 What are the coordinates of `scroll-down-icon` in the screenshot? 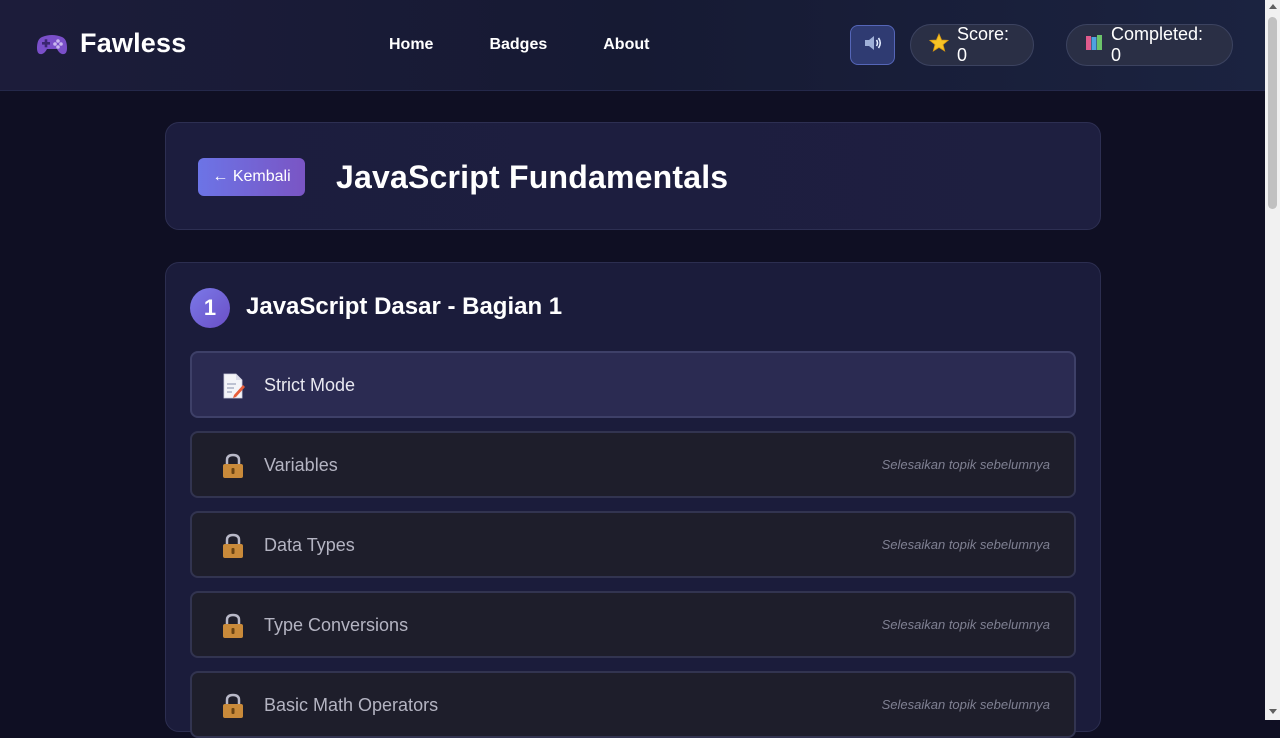 It's located at (1273, 711).